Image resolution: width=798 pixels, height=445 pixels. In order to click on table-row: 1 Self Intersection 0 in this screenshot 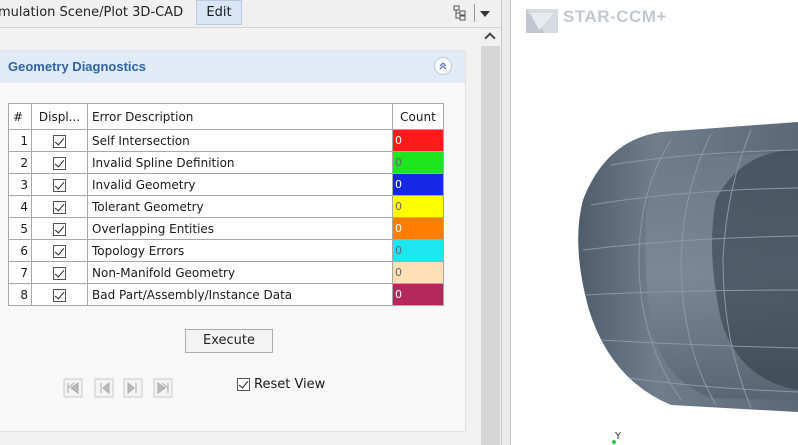, I will do `click(226, 140)`.